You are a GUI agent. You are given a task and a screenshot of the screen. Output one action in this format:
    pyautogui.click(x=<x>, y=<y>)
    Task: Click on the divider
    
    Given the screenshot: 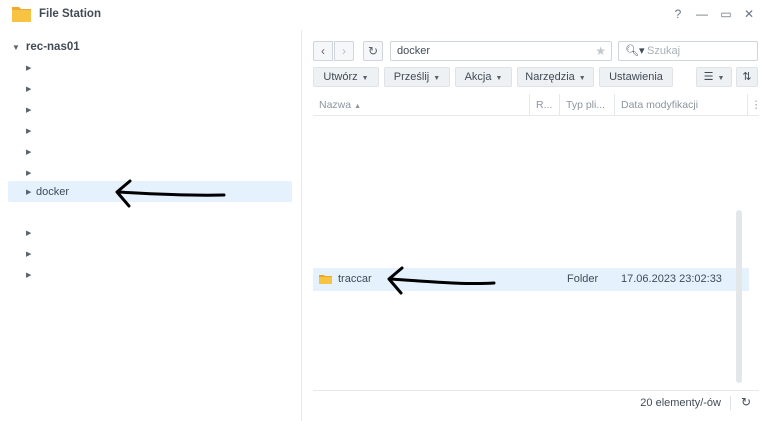 What is the action you would take?
    pyautogui.click(x=730, y=403)
    